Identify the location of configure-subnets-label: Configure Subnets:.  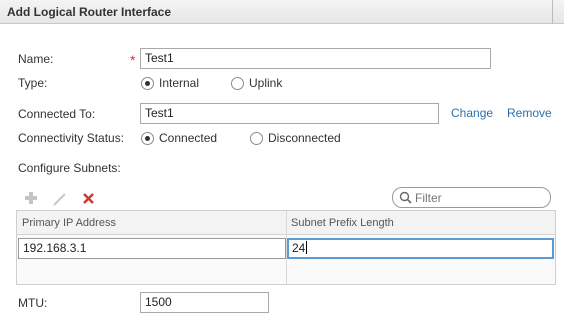
(69, 168).